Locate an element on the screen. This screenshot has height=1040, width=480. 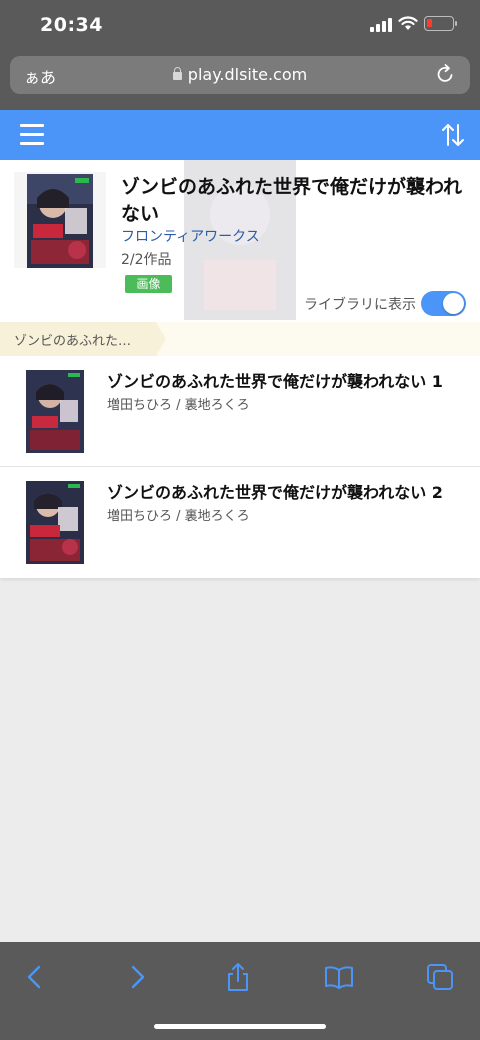
series-title: ゾンビのあふれた世界で俺だけが襲われない is located at coordinates (293, 201).